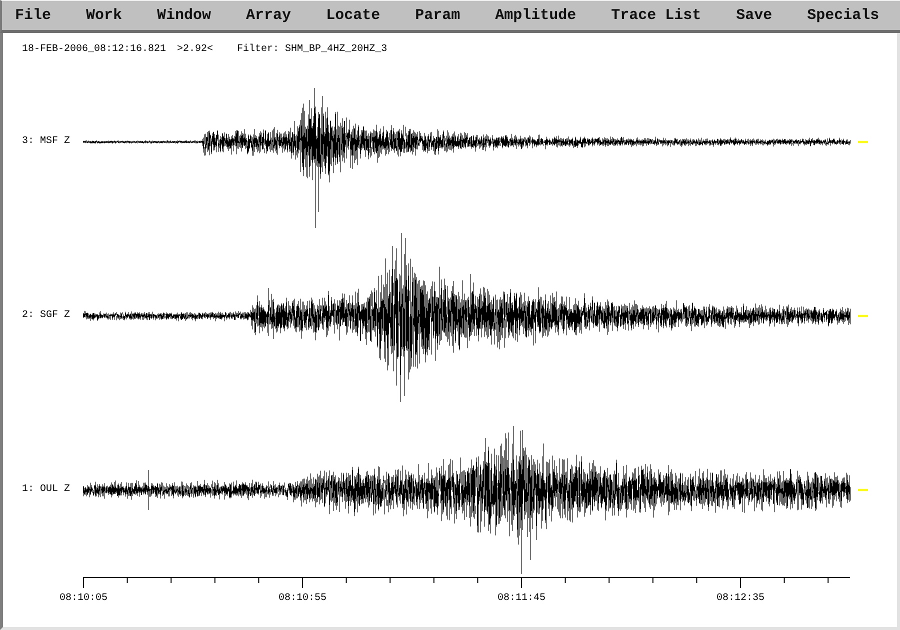  What do you see at coordinates (656, 15) in the screenshot?
I see `menu-item: Trace List` at bounding box center [656, 15].